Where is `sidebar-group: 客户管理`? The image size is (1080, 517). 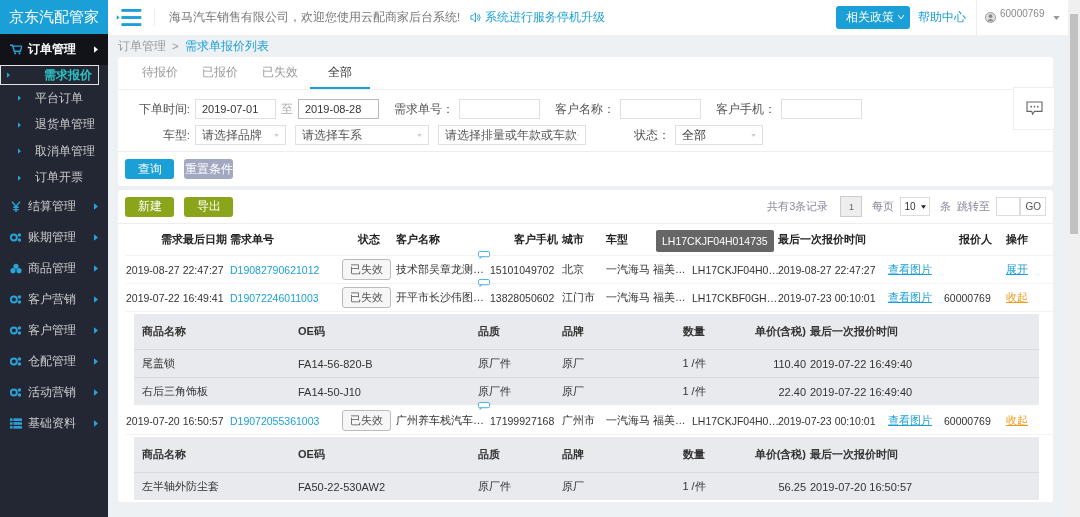 sidebar-group: 客户管理 is located at coordinates (54, 330).